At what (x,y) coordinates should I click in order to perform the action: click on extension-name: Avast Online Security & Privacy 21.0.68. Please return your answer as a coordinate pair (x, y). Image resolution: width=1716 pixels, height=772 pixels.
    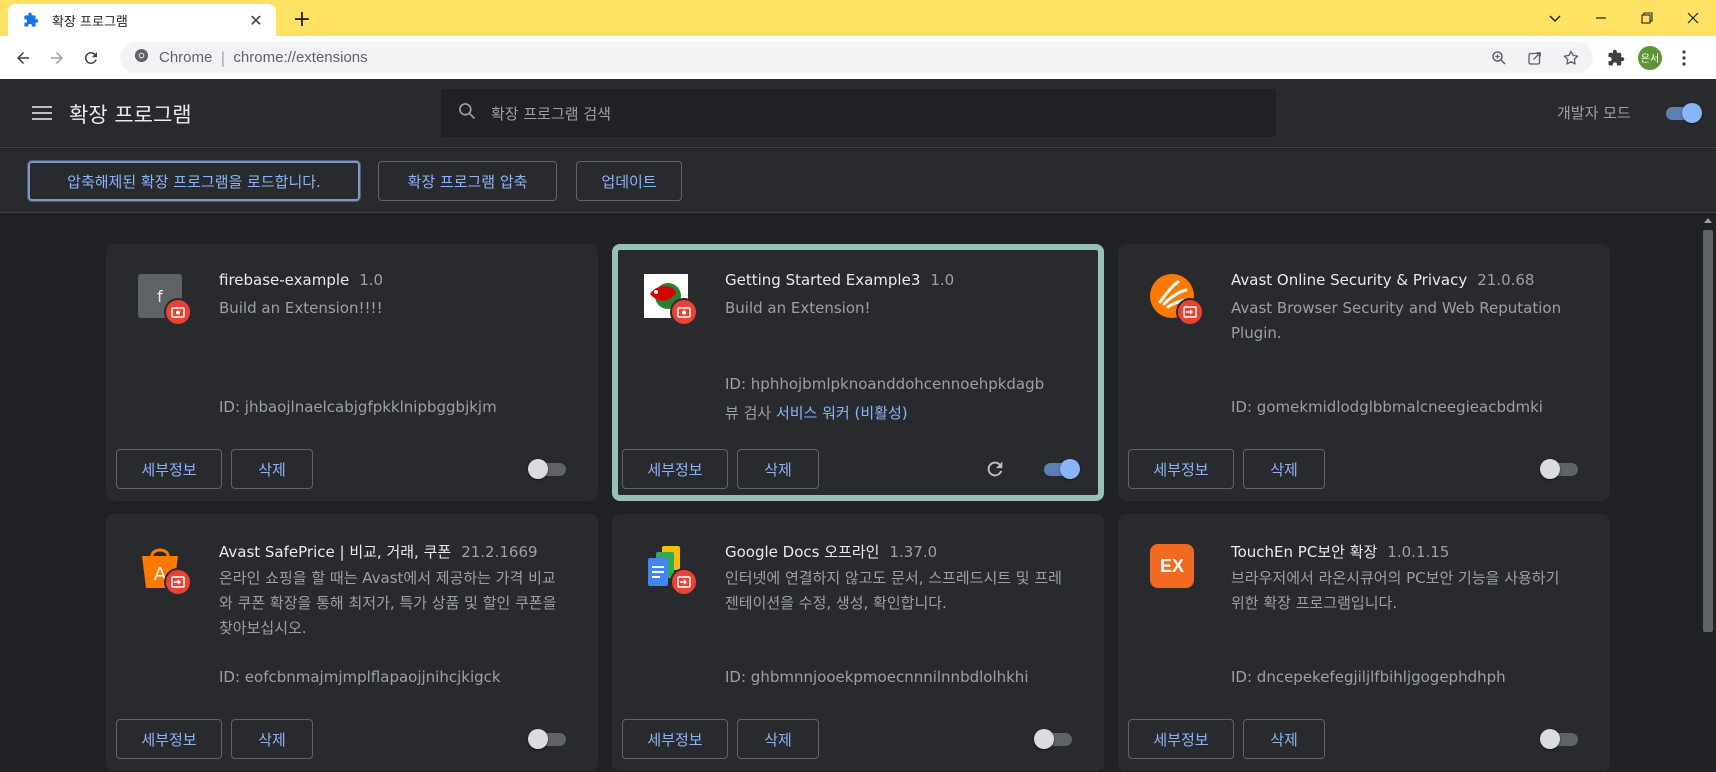
    Looking at the image, I should click on (1383, 280).